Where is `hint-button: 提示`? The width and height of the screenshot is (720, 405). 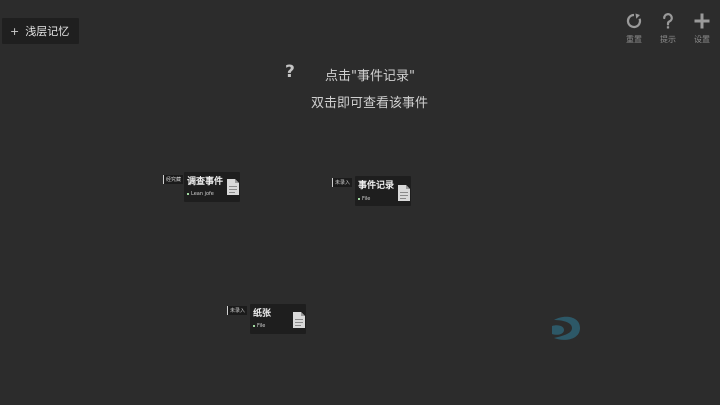 hint-button: 提示 is located at coordinates (668, 28).